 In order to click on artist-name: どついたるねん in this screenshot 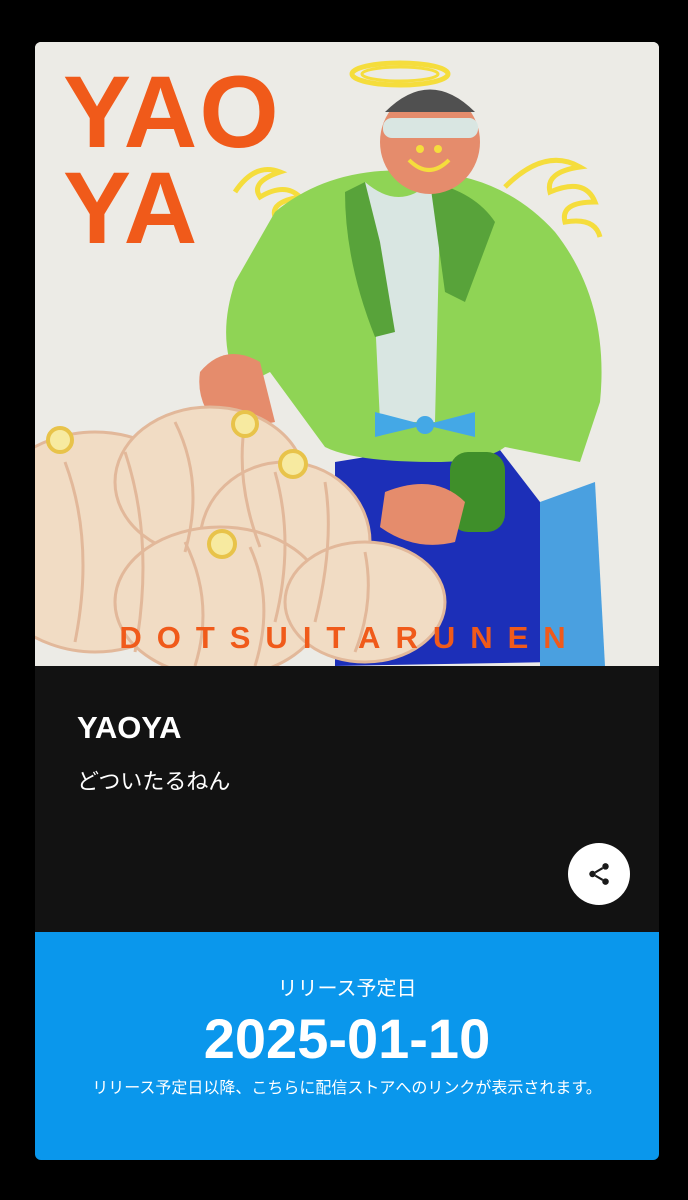, I will do `click(153, 780)`.